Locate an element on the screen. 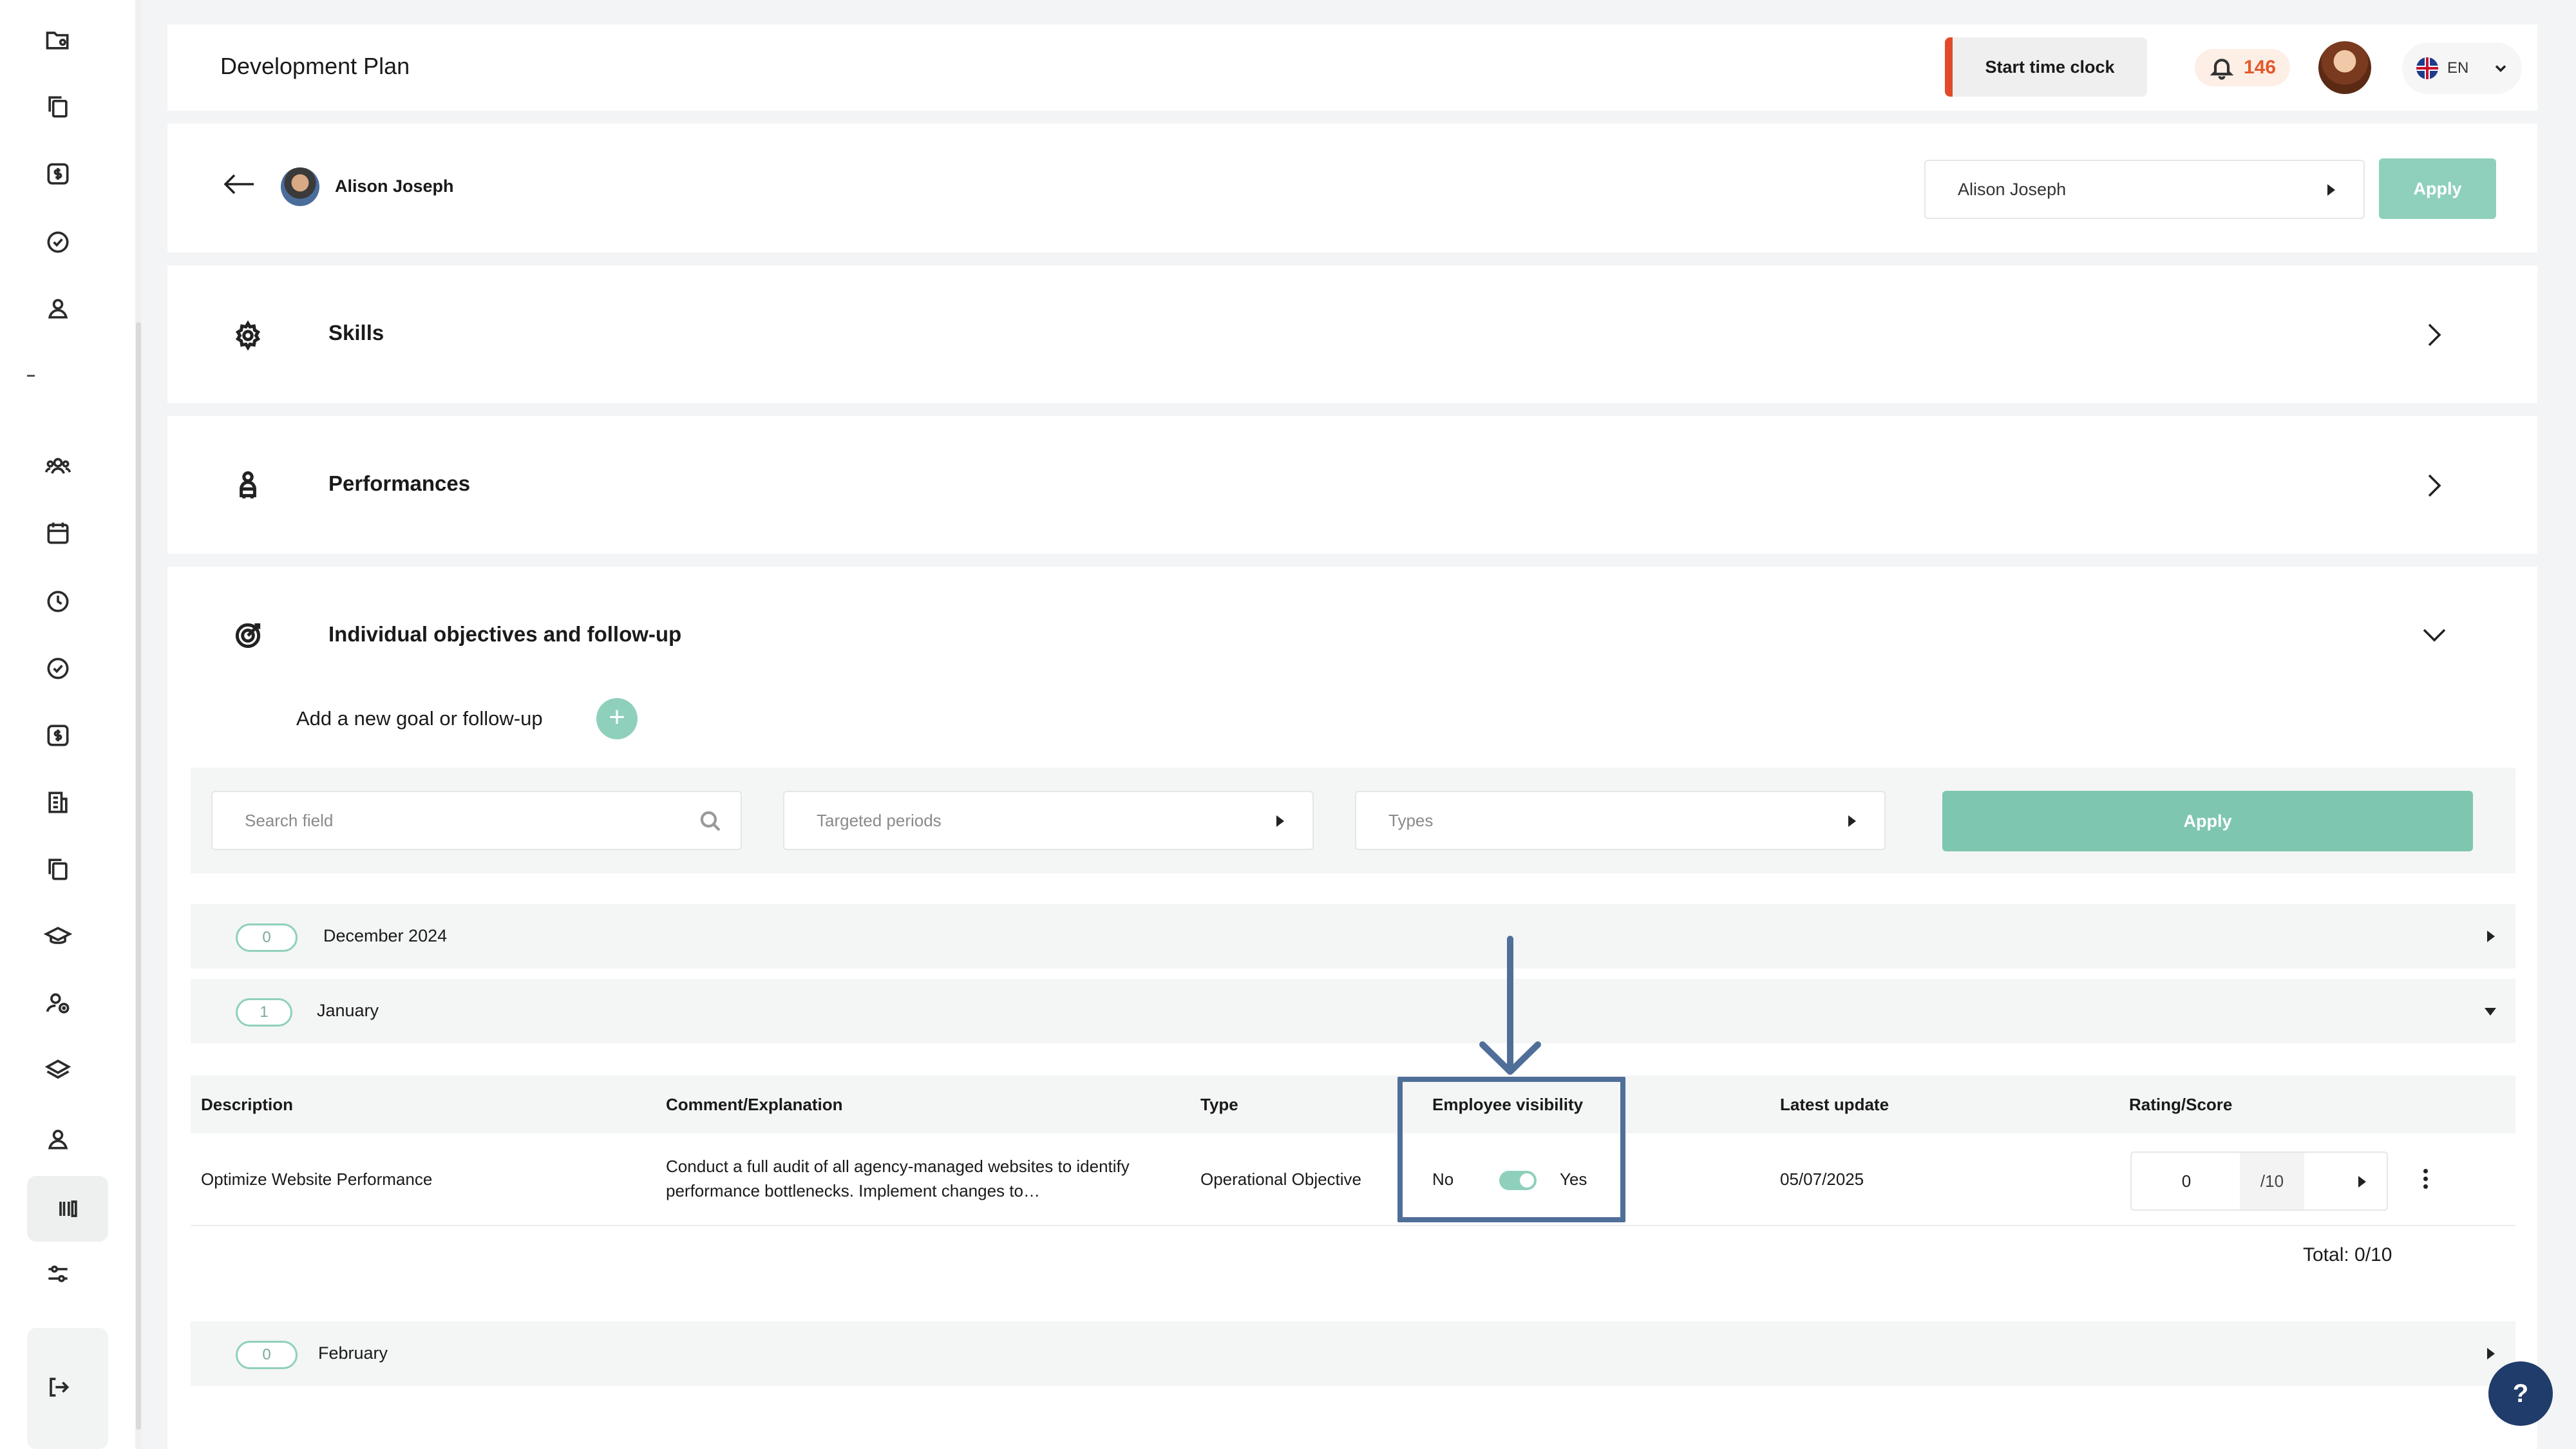  report-icon is located at coordinates (58, 803).